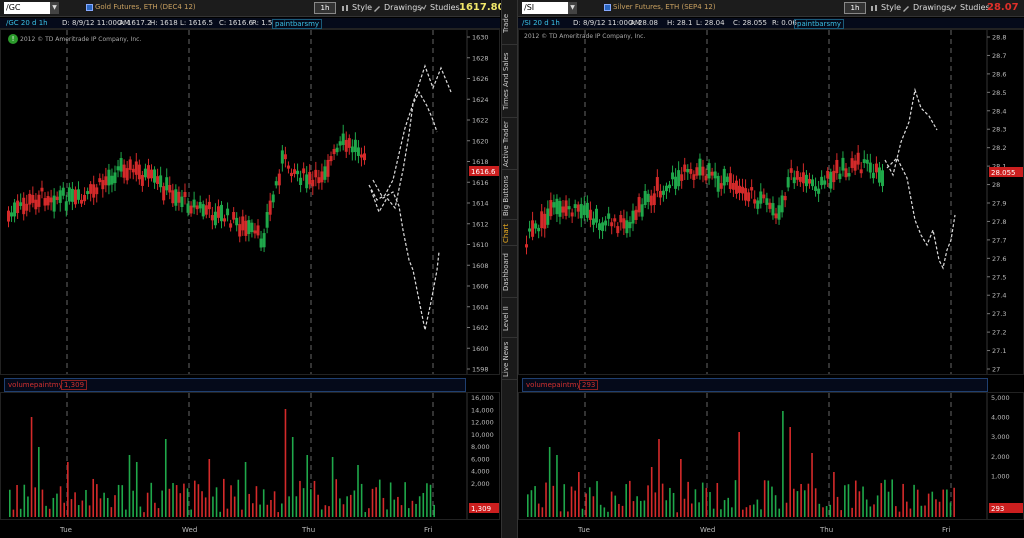  I want to click on volume-axis-label: 4,000, so click(480, 472).